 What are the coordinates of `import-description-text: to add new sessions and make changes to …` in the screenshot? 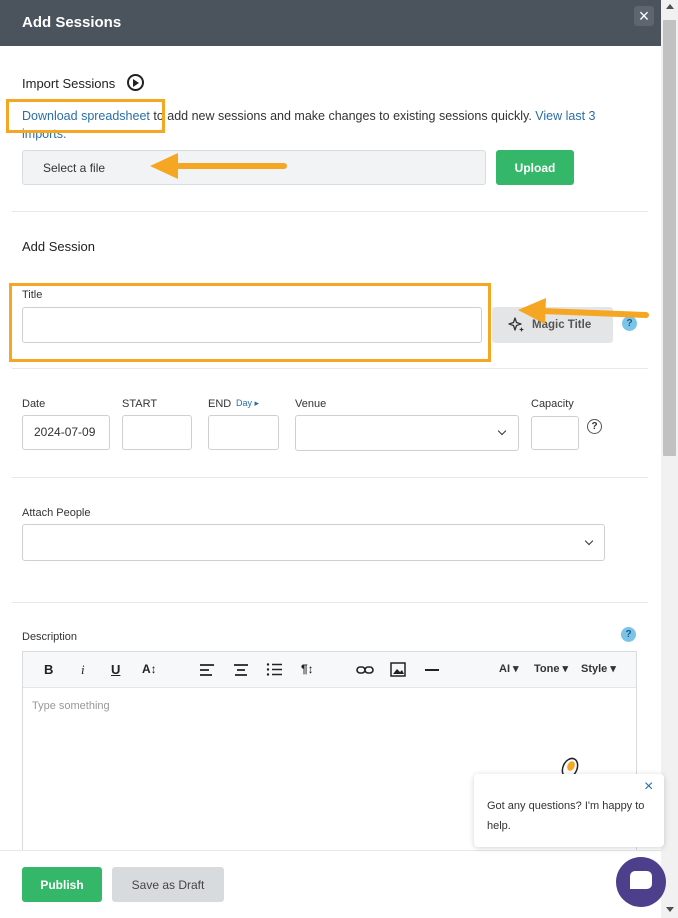 It's located at (342, 116).